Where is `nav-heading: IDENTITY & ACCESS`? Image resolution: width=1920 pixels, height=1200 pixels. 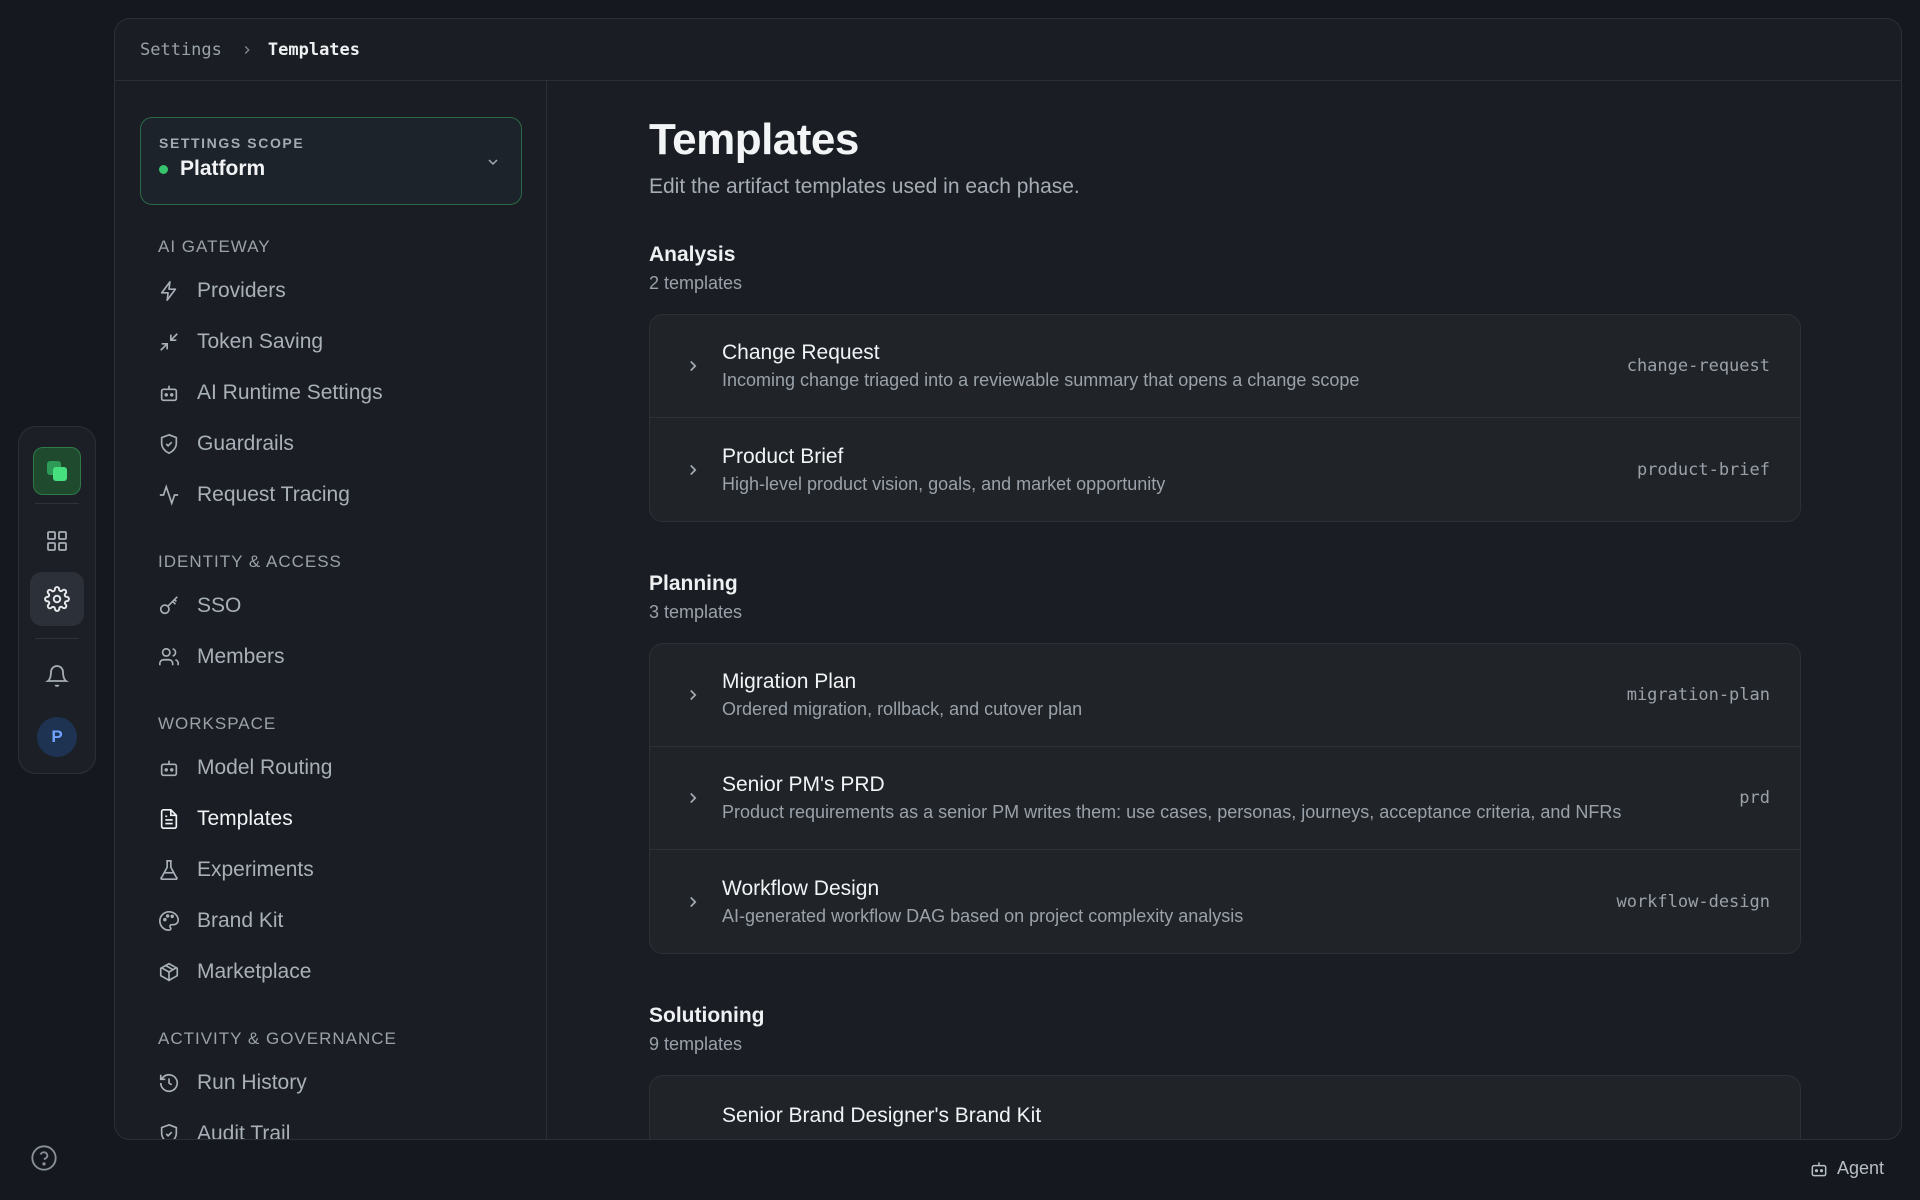 nav-heading: IDENTITY & ACCESS is located at coordinates (250, 561).